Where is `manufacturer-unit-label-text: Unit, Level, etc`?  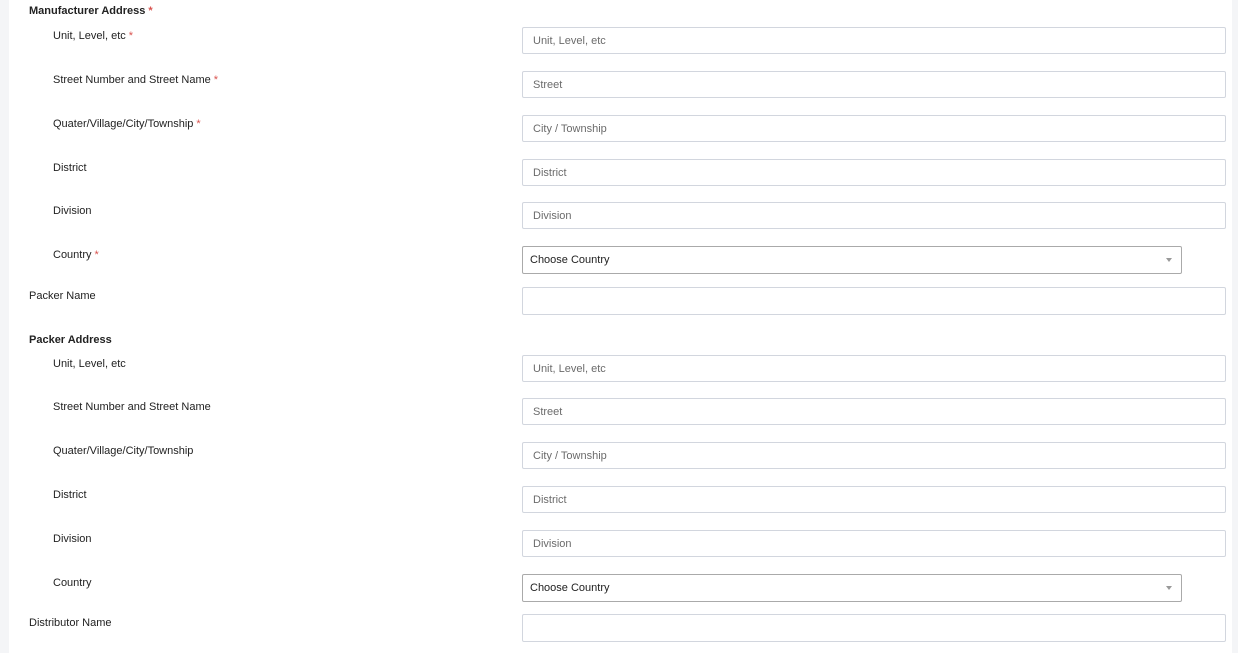
manufacturer-unit-label-text: Unit, Level, etc is located at coordinates (89, 36).